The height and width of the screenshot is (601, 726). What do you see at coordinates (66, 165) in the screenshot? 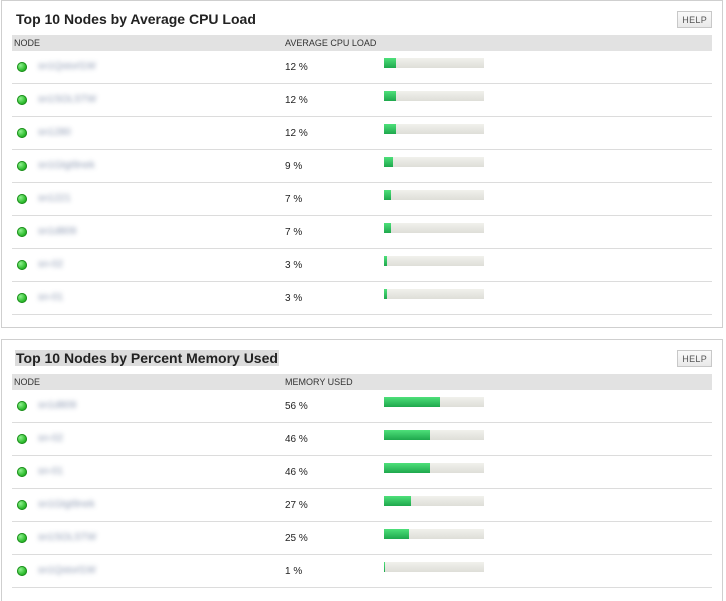
I see `cpu-node-name: sn1Gtgt9nek` at bounding box center [66, 165].